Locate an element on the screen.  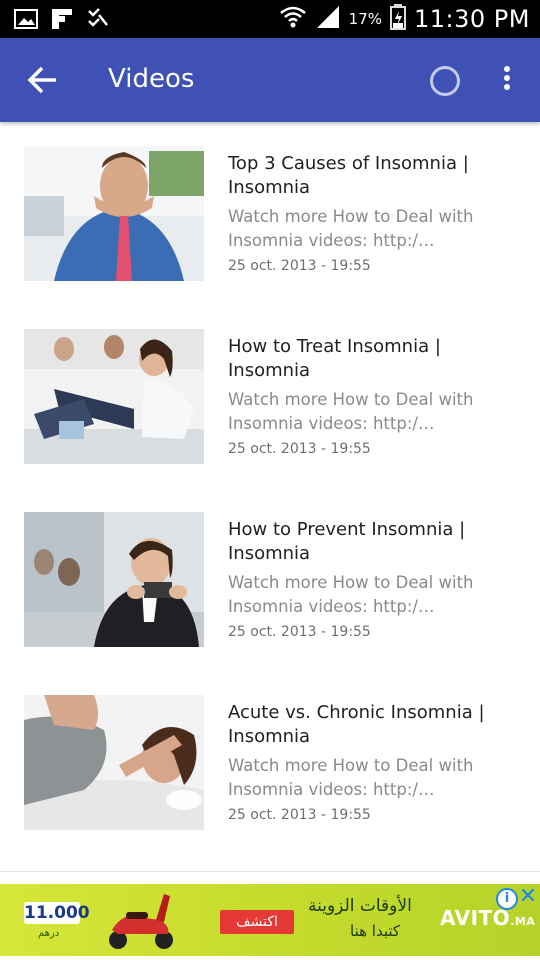
image-icon is located at coordinates (26, 21).